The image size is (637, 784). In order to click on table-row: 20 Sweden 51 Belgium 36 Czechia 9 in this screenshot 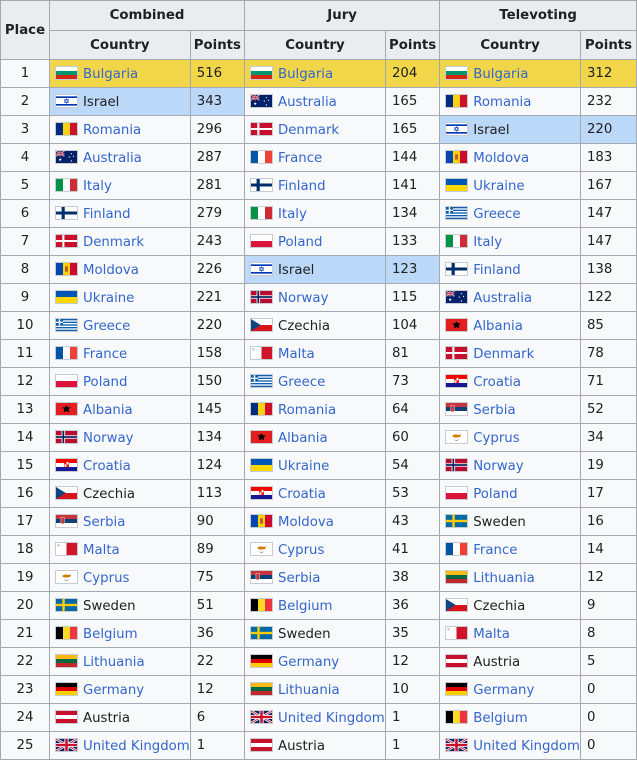, I will do `click(318, 605)`.